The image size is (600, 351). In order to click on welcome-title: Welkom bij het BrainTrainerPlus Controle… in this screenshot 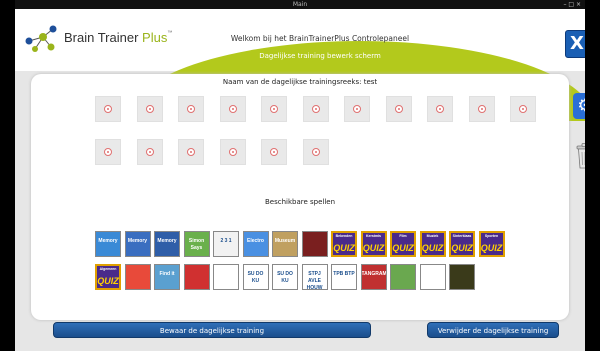, I will do `click(320, 38)`.